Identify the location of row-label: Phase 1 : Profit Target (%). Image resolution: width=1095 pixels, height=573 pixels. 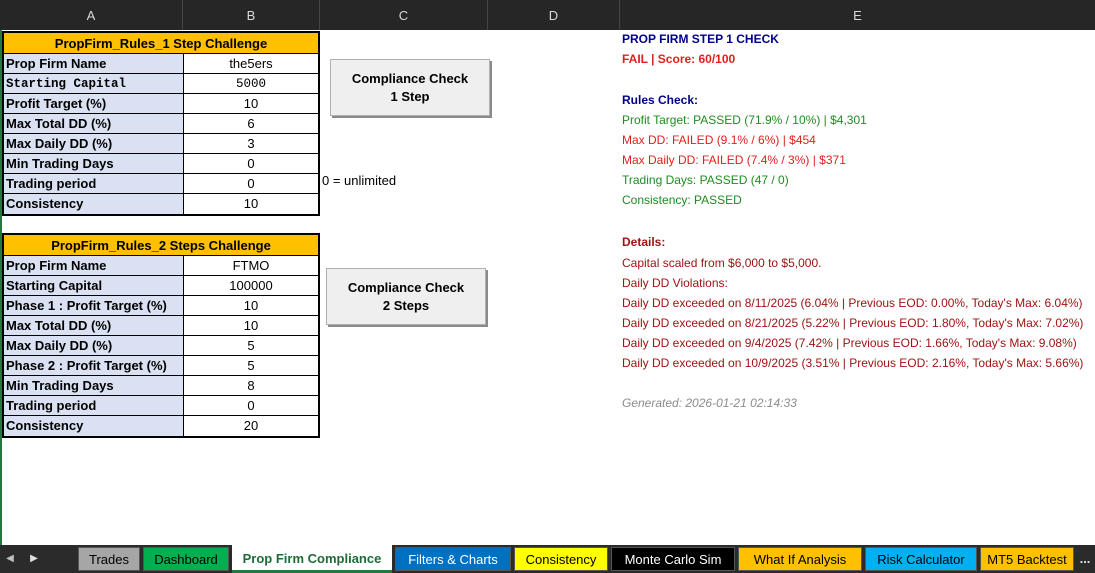
(94, 305).